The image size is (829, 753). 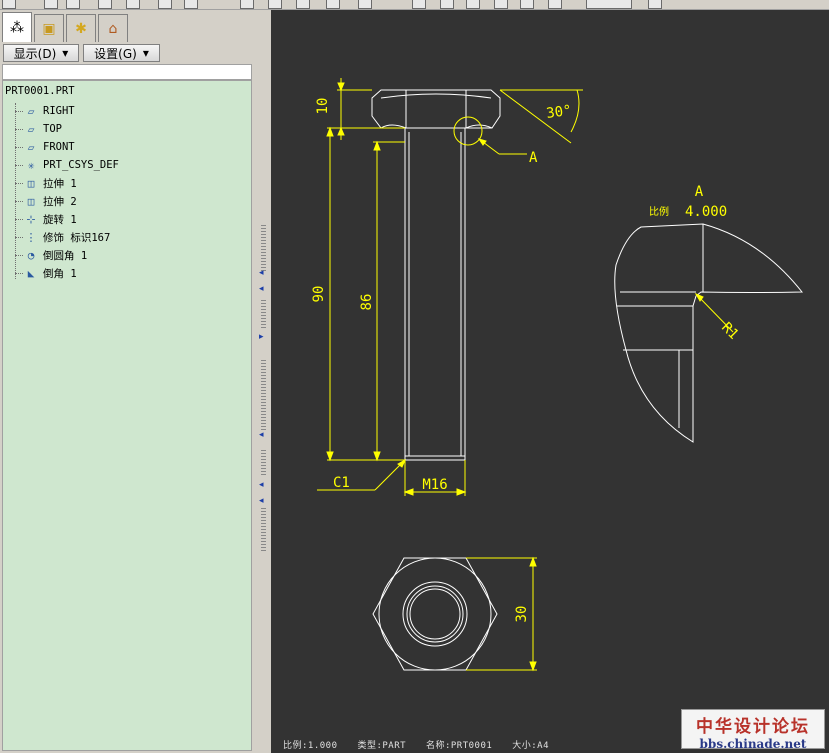 I want to click on top-toolbar, so click(x=414, y=5).